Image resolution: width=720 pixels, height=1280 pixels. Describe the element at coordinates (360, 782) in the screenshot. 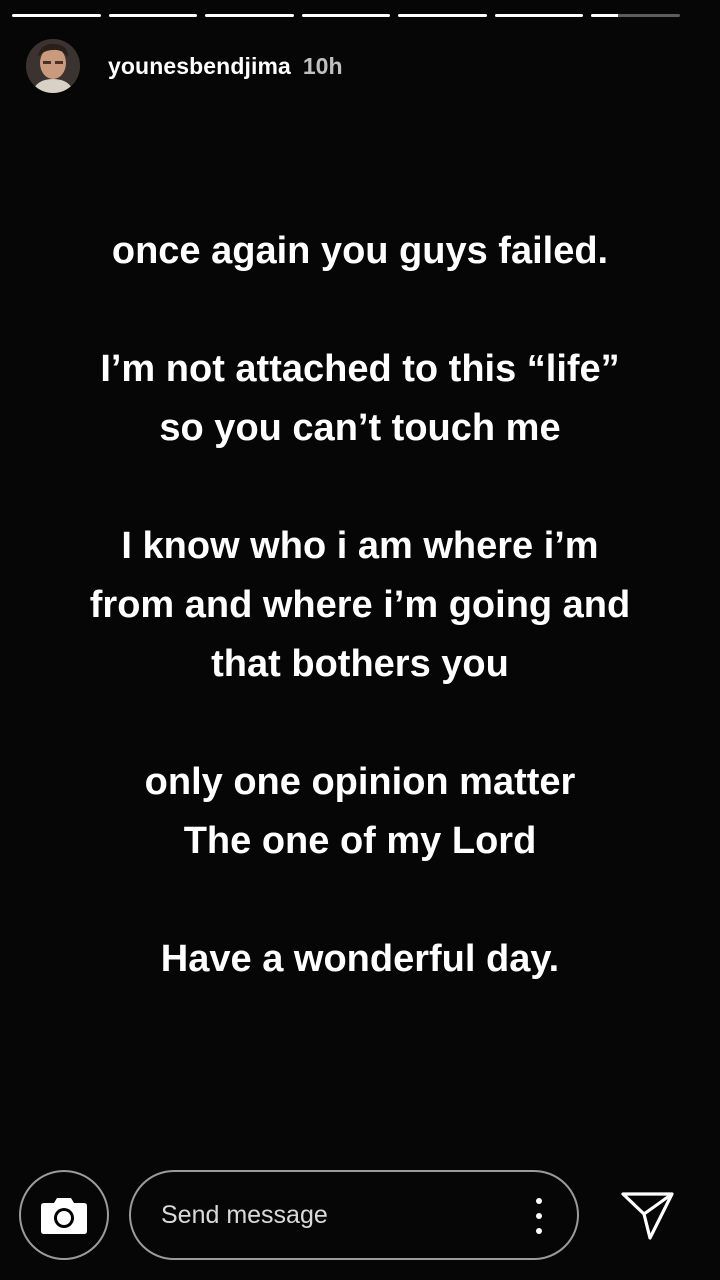

I see `story-line: only one opinion matter` at that location.